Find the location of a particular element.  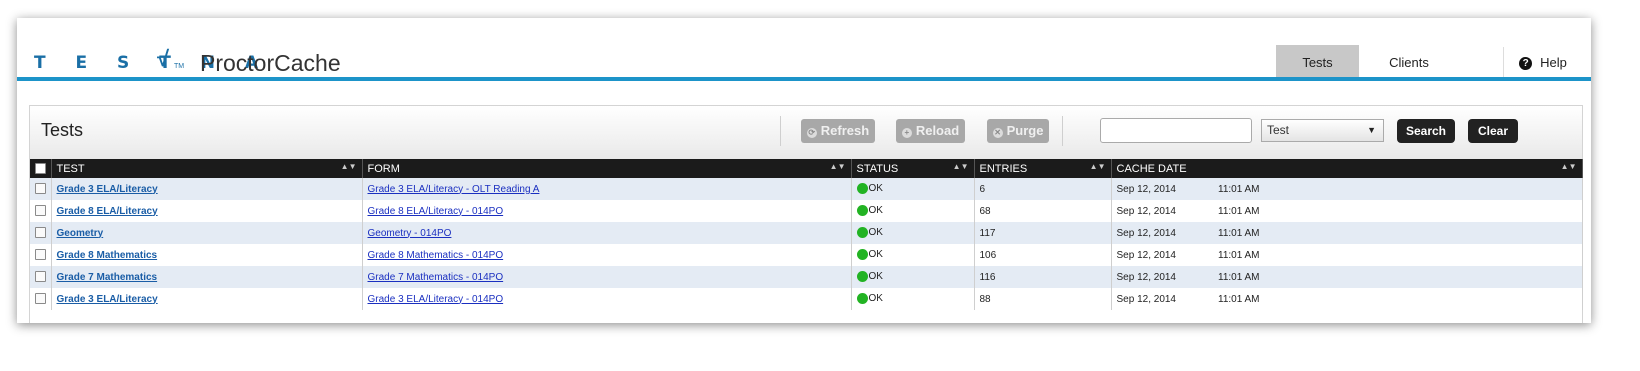

form-link: Grade 8 ELA/Literacy - 014PO is located at coordinates (436, 211).